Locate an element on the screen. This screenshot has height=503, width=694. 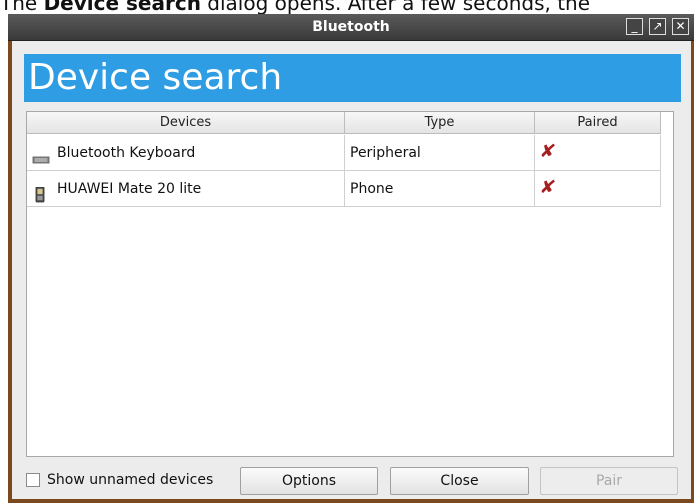
table-row: Bluetooth Keyboard Peripheral ✘ is located at coordinates (344, 153).